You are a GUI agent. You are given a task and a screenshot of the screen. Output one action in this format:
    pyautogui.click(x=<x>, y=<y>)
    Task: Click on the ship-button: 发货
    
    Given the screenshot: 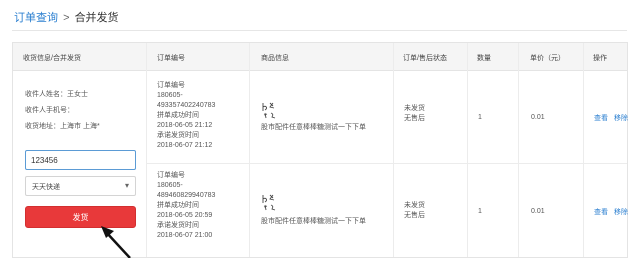 What is the action you would take?
    pyautogui.click(x=80, y=217)
    